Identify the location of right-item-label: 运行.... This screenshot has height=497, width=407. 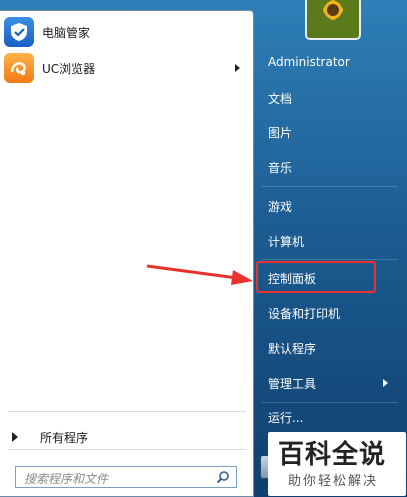
(286, 417).